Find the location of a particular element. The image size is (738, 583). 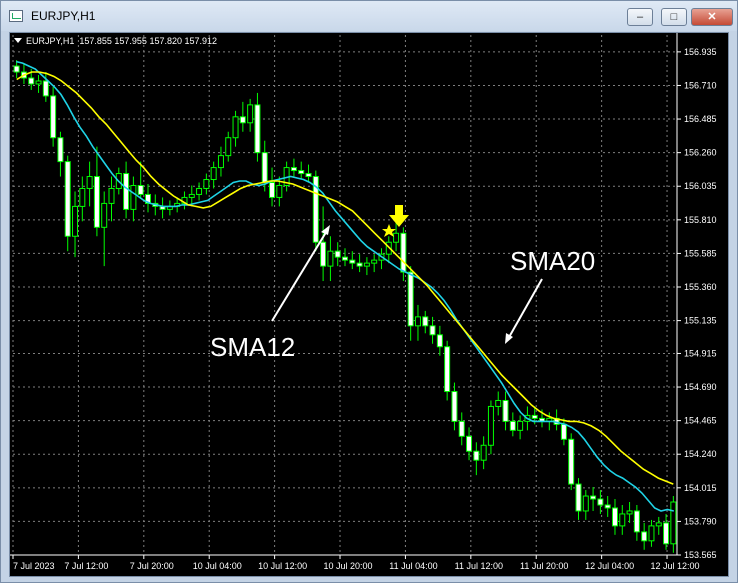

x-tick-label: 11 Jul 04:00 is located at coordinates (413, 566).